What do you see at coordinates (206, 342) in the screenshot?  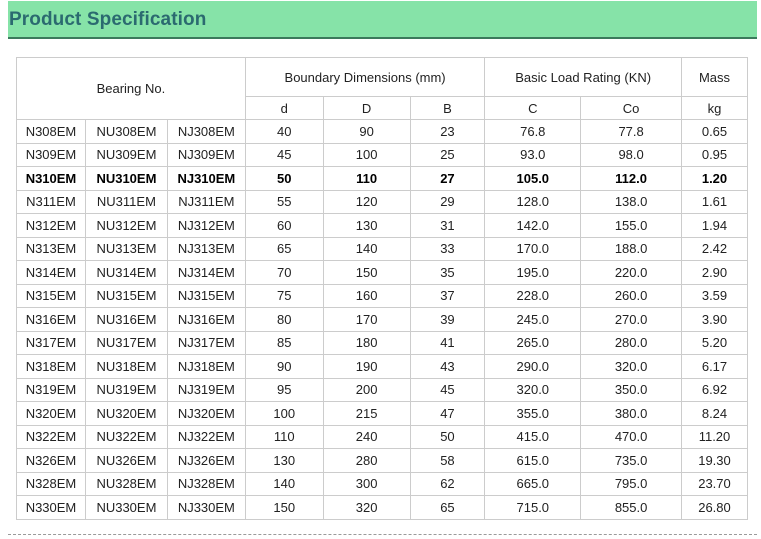 I see `cell-nj-type: NJ317EM` at bounding box center [206, 342].